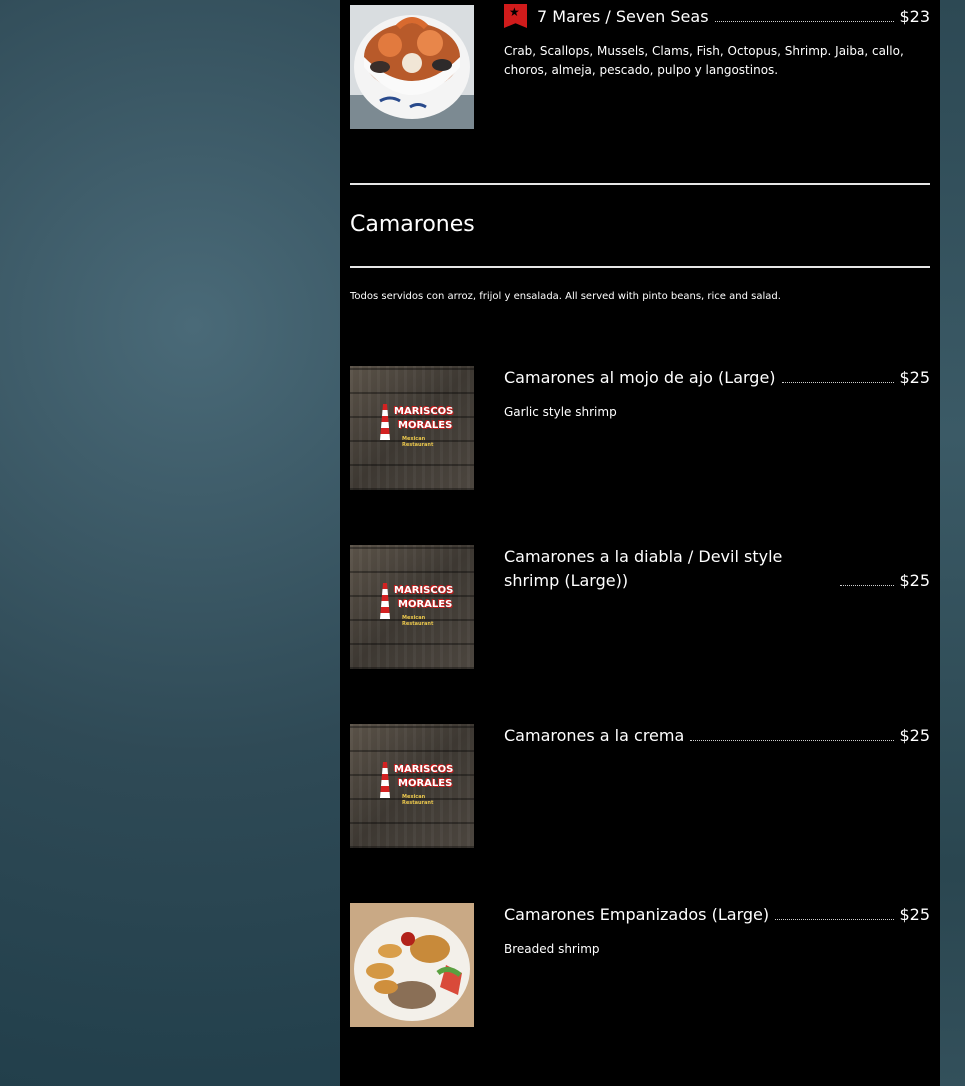 This screenshot has height=1086, width=965. What do you see at coordinates (914, 16) in the screenshot?
I see `item-price: $23` at bounding box center [914, 16].